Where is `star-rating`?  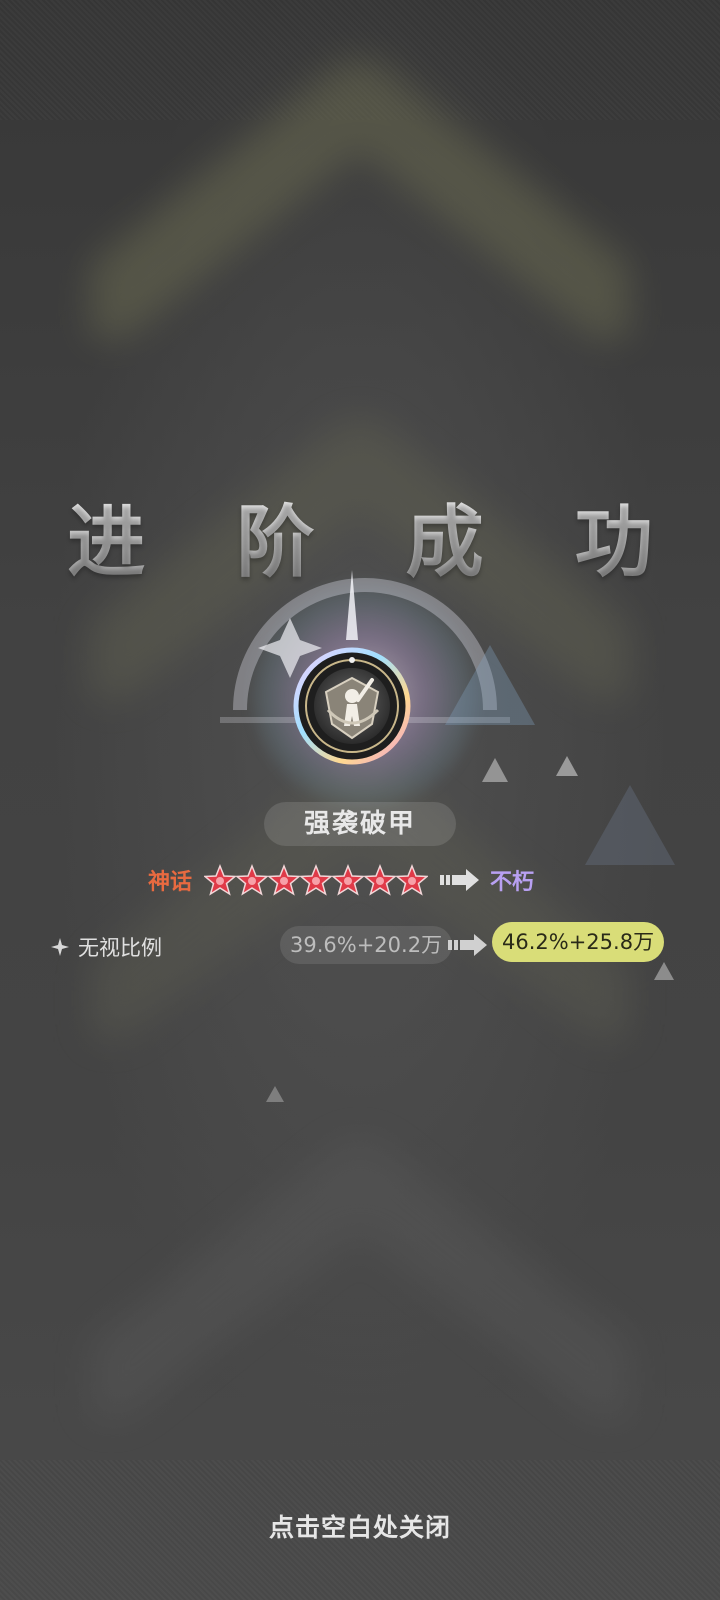 star-rating is located at coordinates (316, 880).